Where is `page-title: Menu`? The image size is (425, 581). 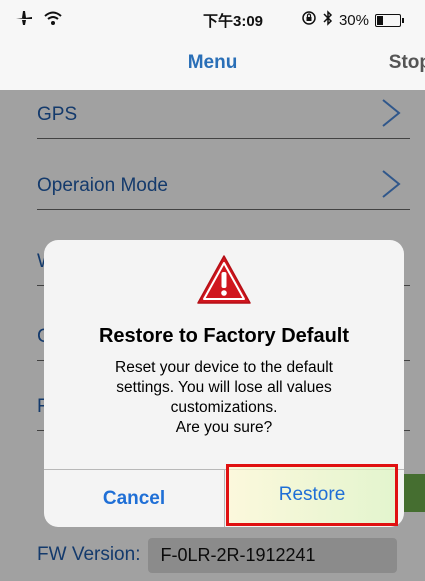
page-title: Menu is located at coordinates (212, 62).